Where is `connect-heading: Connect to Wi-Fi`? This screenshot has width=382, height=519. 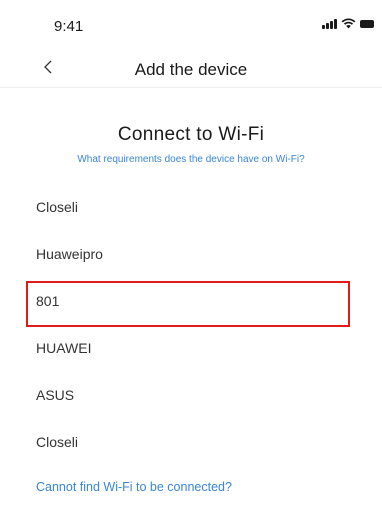
connect-heading: Connect to Wi-Fi is located at coordinates (191, 134).